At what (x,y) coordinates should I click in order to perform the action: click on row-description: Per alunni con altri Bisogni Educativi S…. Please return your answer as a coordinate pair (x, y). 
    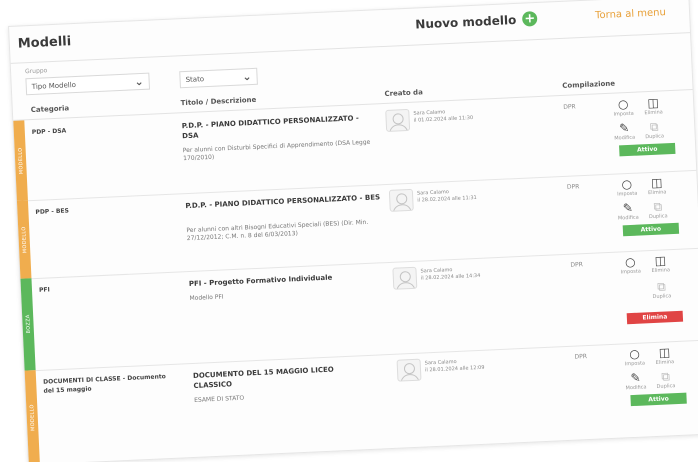
    Looking at the image, I should click on (277, 230).